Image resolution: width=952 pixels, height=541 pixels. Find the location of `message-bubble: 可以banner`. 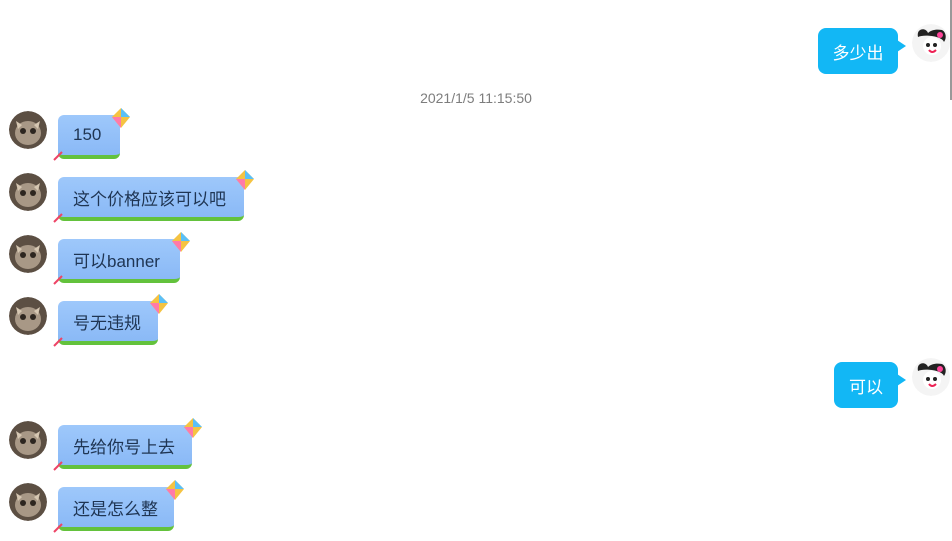

message-bubble: 可以banner is located at coordinates (121, 258).